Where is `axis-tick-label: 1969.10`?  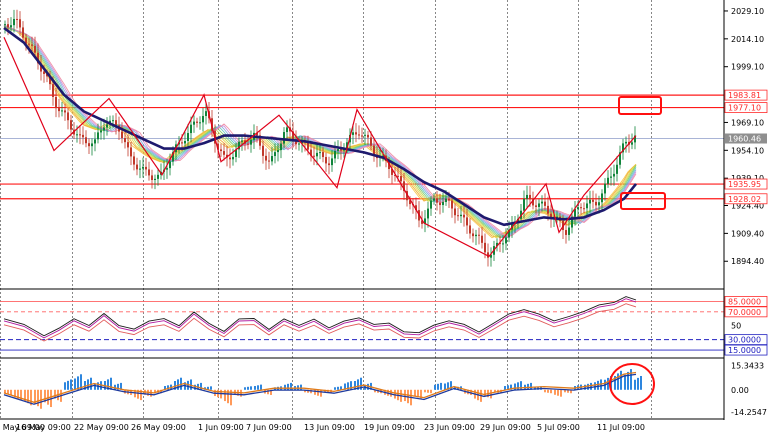 axis-tick-label: 1969.10 is located at coordinates (747, 122).